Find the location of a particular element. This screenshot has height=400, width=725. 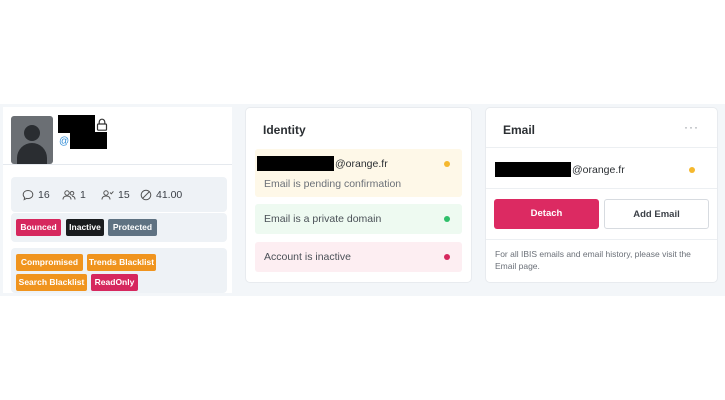

note-line-2: Email page. is located at coordinates (517, 266).